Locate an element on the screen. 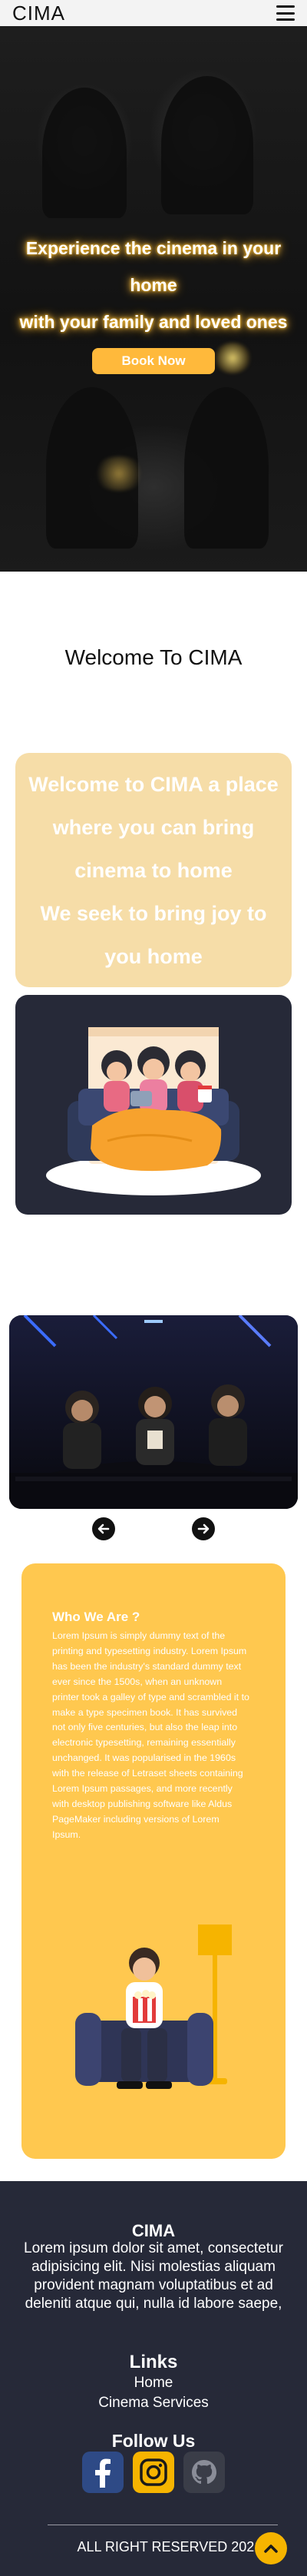  arrow-left-icon is located at coordinates (103, 1528).